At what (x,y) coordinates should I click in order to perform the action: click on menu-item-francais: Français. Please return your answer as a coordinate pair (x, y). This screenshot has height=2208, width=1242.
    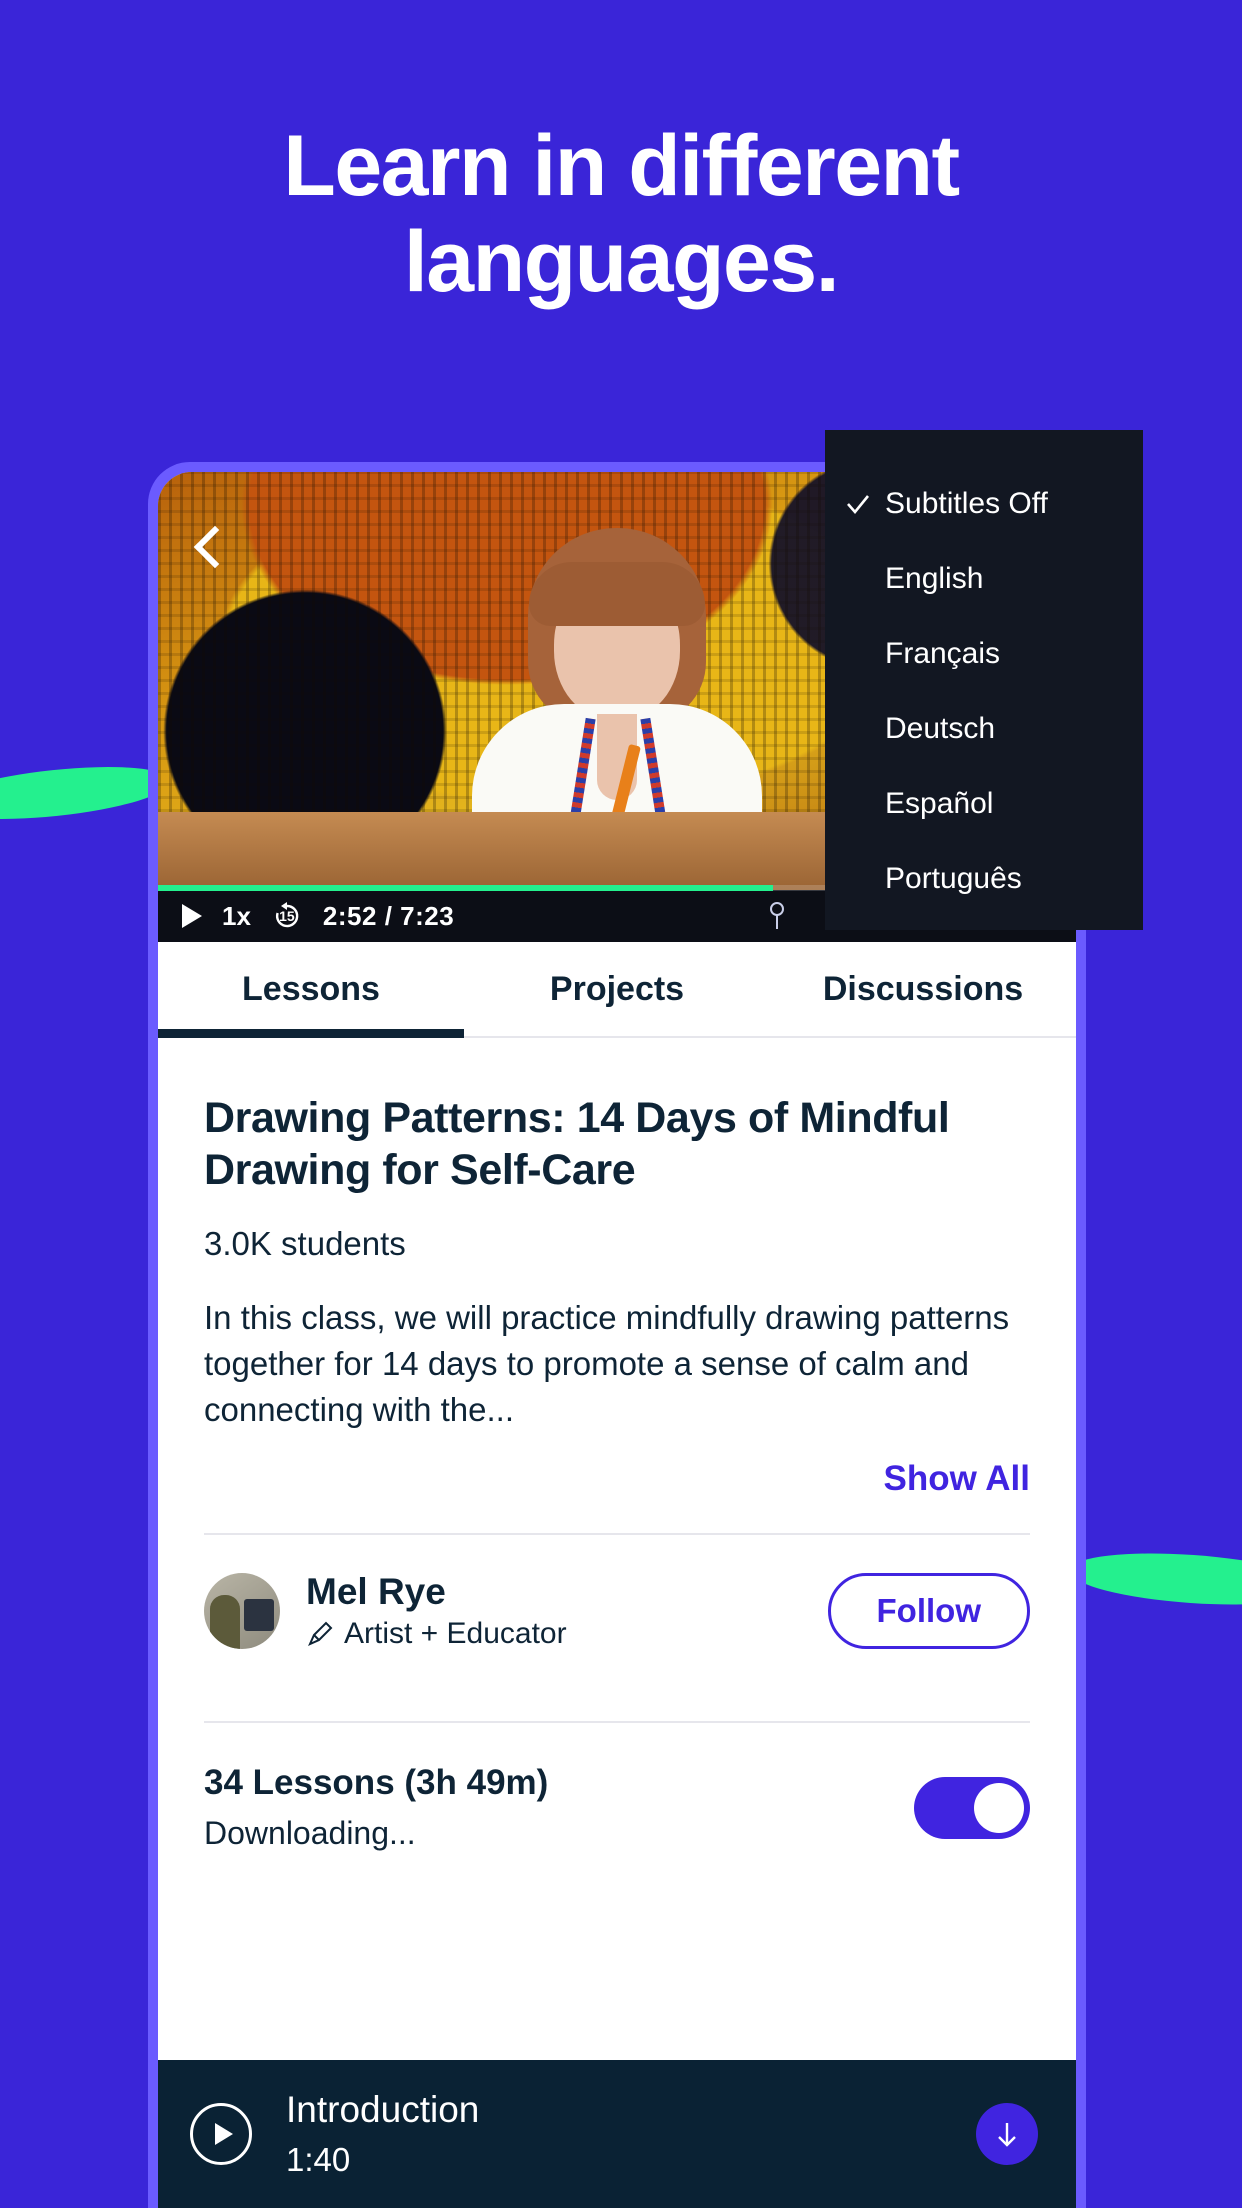
    Looking at the image, I should click on (984, 653).